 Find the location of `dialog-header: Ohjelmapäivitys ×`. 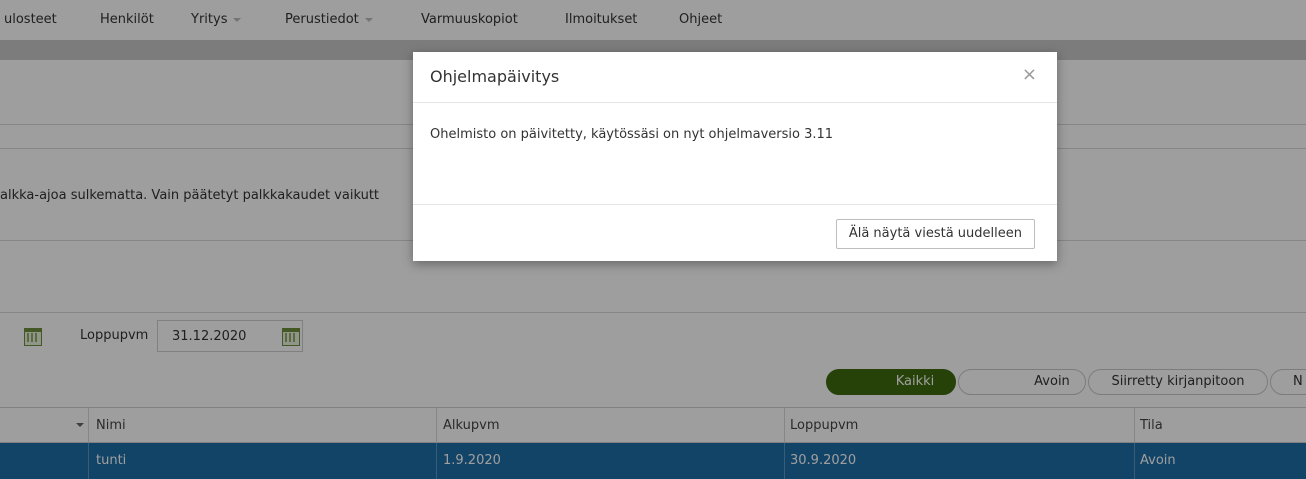

dialog-header: Ohjelmapäivitys × is located at coordinates (735, 77).